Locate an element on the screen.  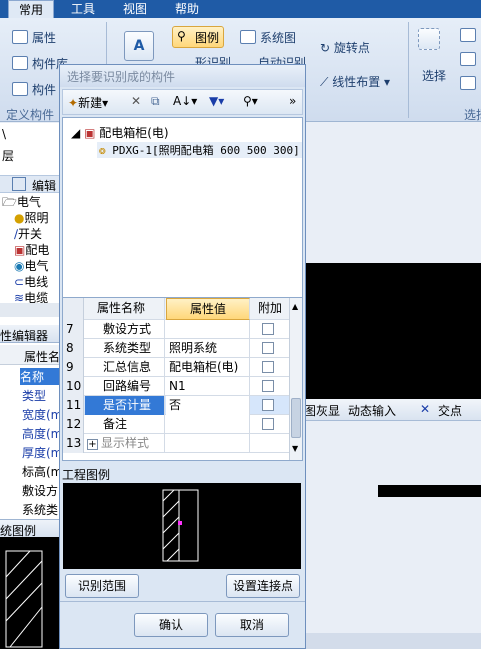
property-thickness: 厚度(m is located at coordinates (41, 452).